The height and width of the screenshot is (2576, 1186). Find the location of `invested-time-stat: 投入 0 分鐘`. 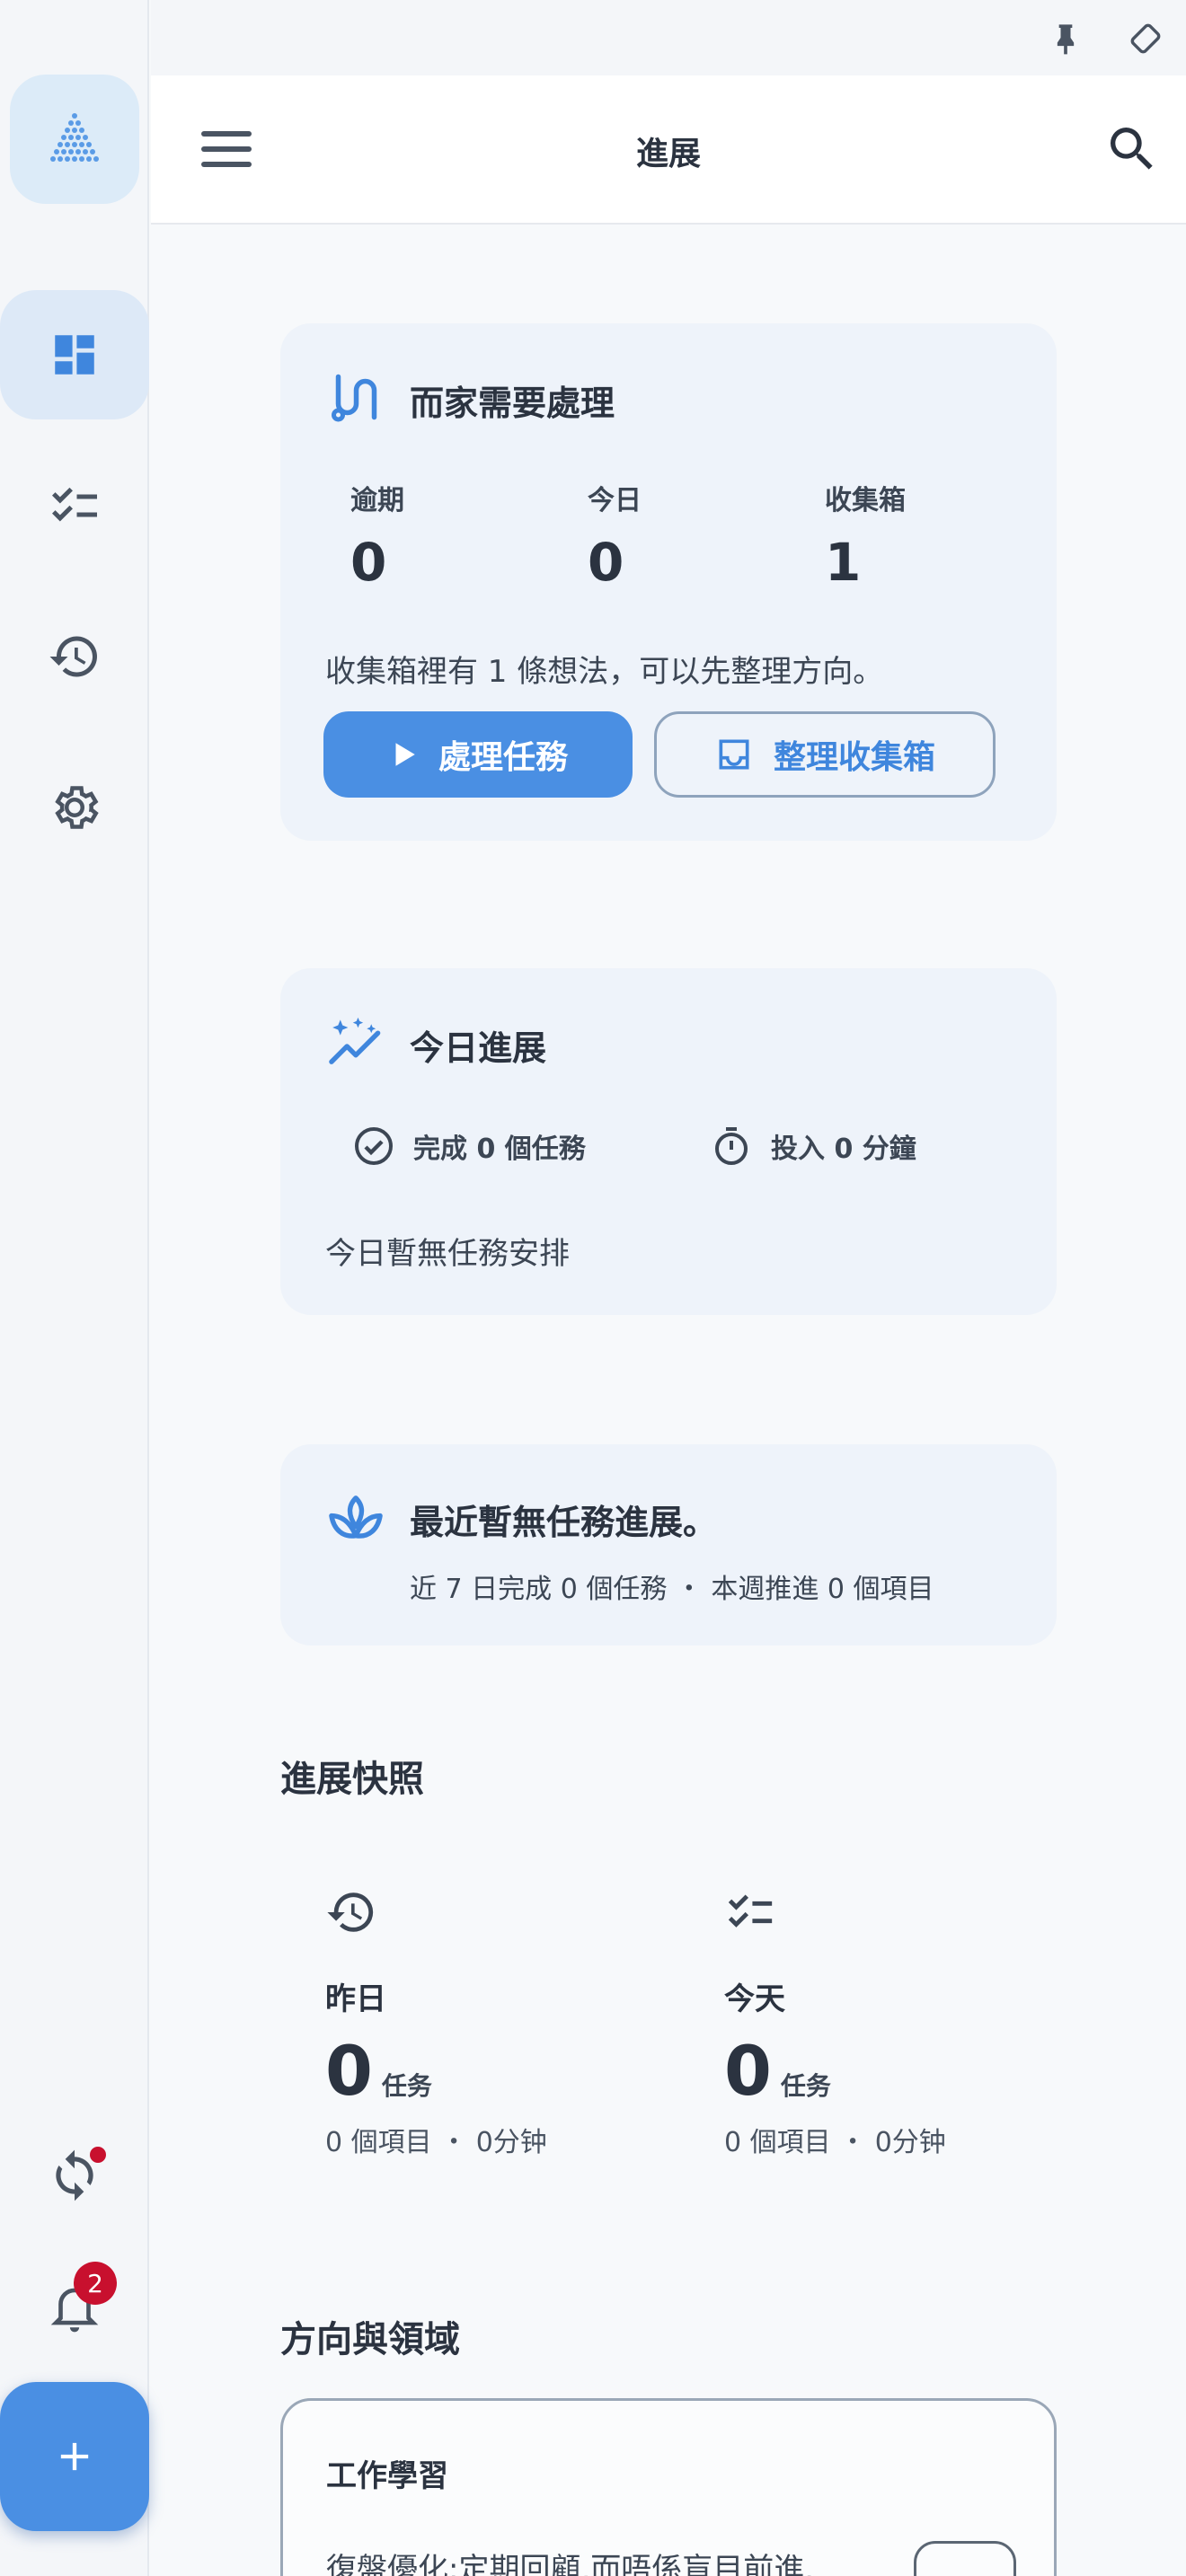

invested-time-stat: 投入 0 分鐘 is located at coordinates (813, 1146).